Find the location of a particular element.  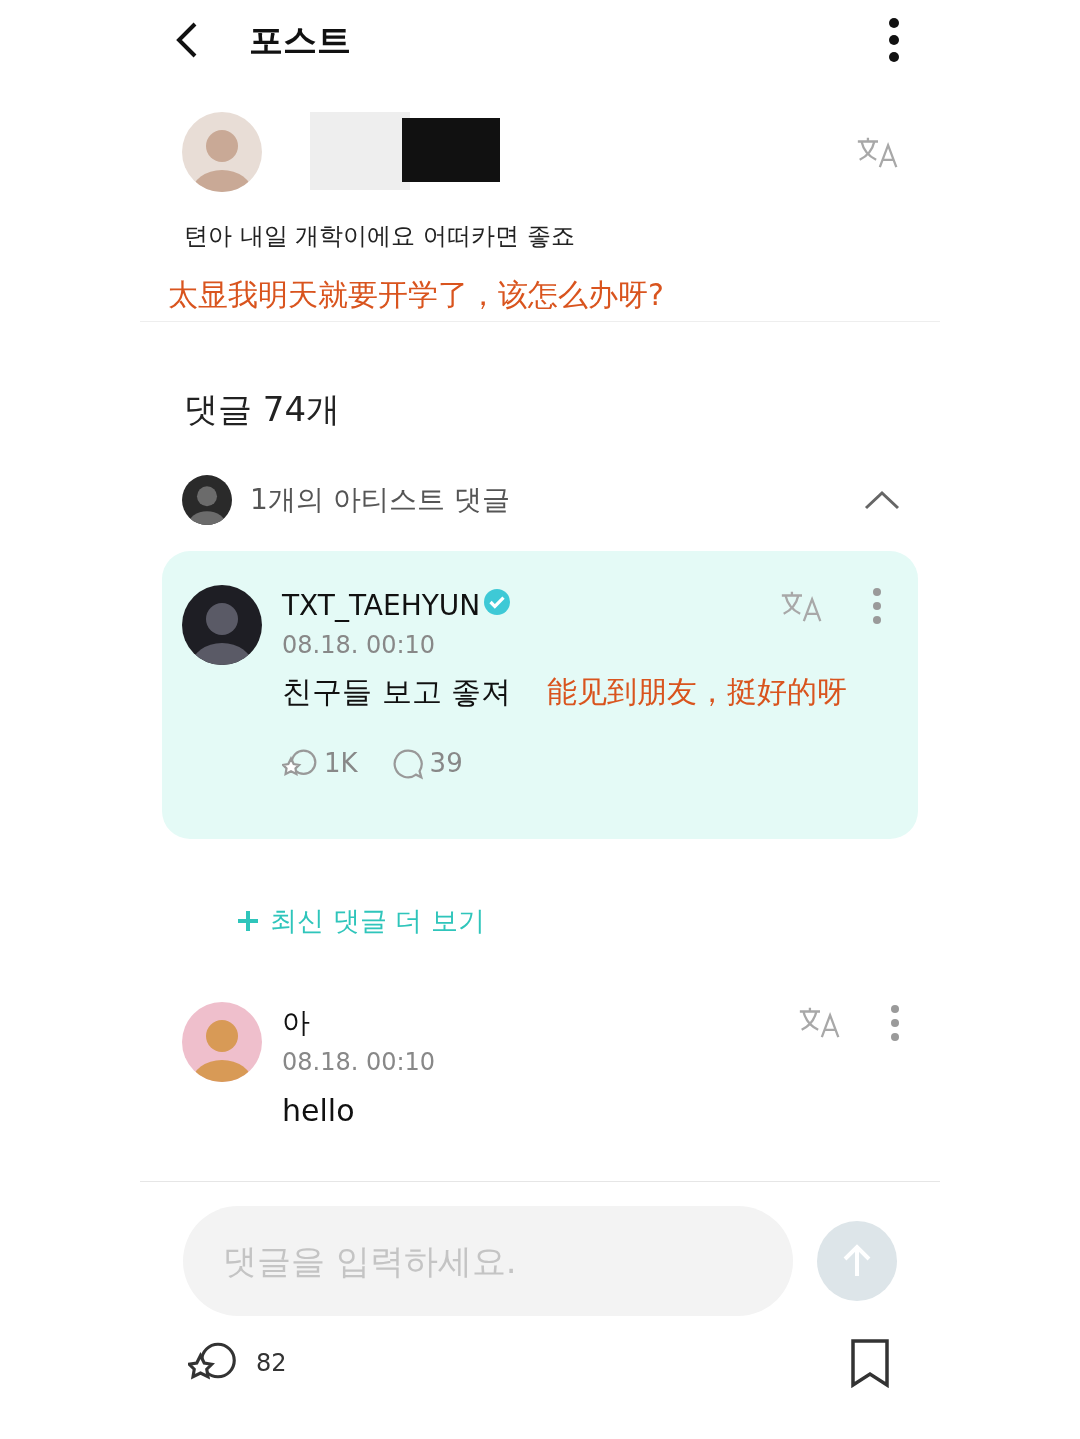

more-icon is located at coordinates (894, 40).